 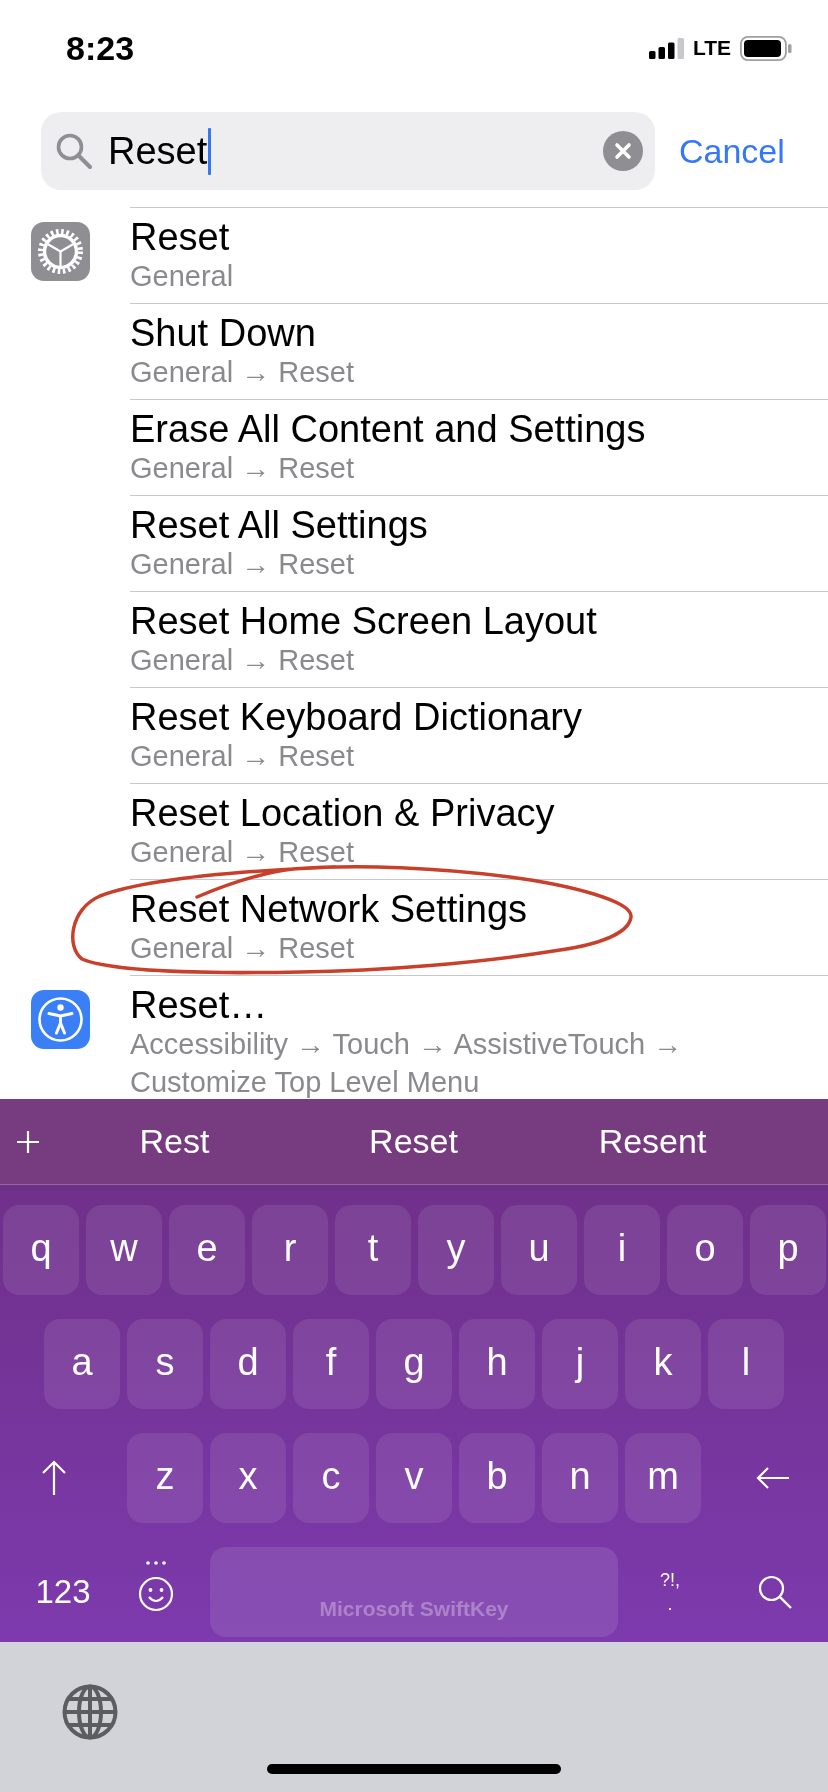 I want to click on result-path: Accessibility → Touch → AssistiveTouch → Customize Top Level Menu, so click(x=407, y=1063).